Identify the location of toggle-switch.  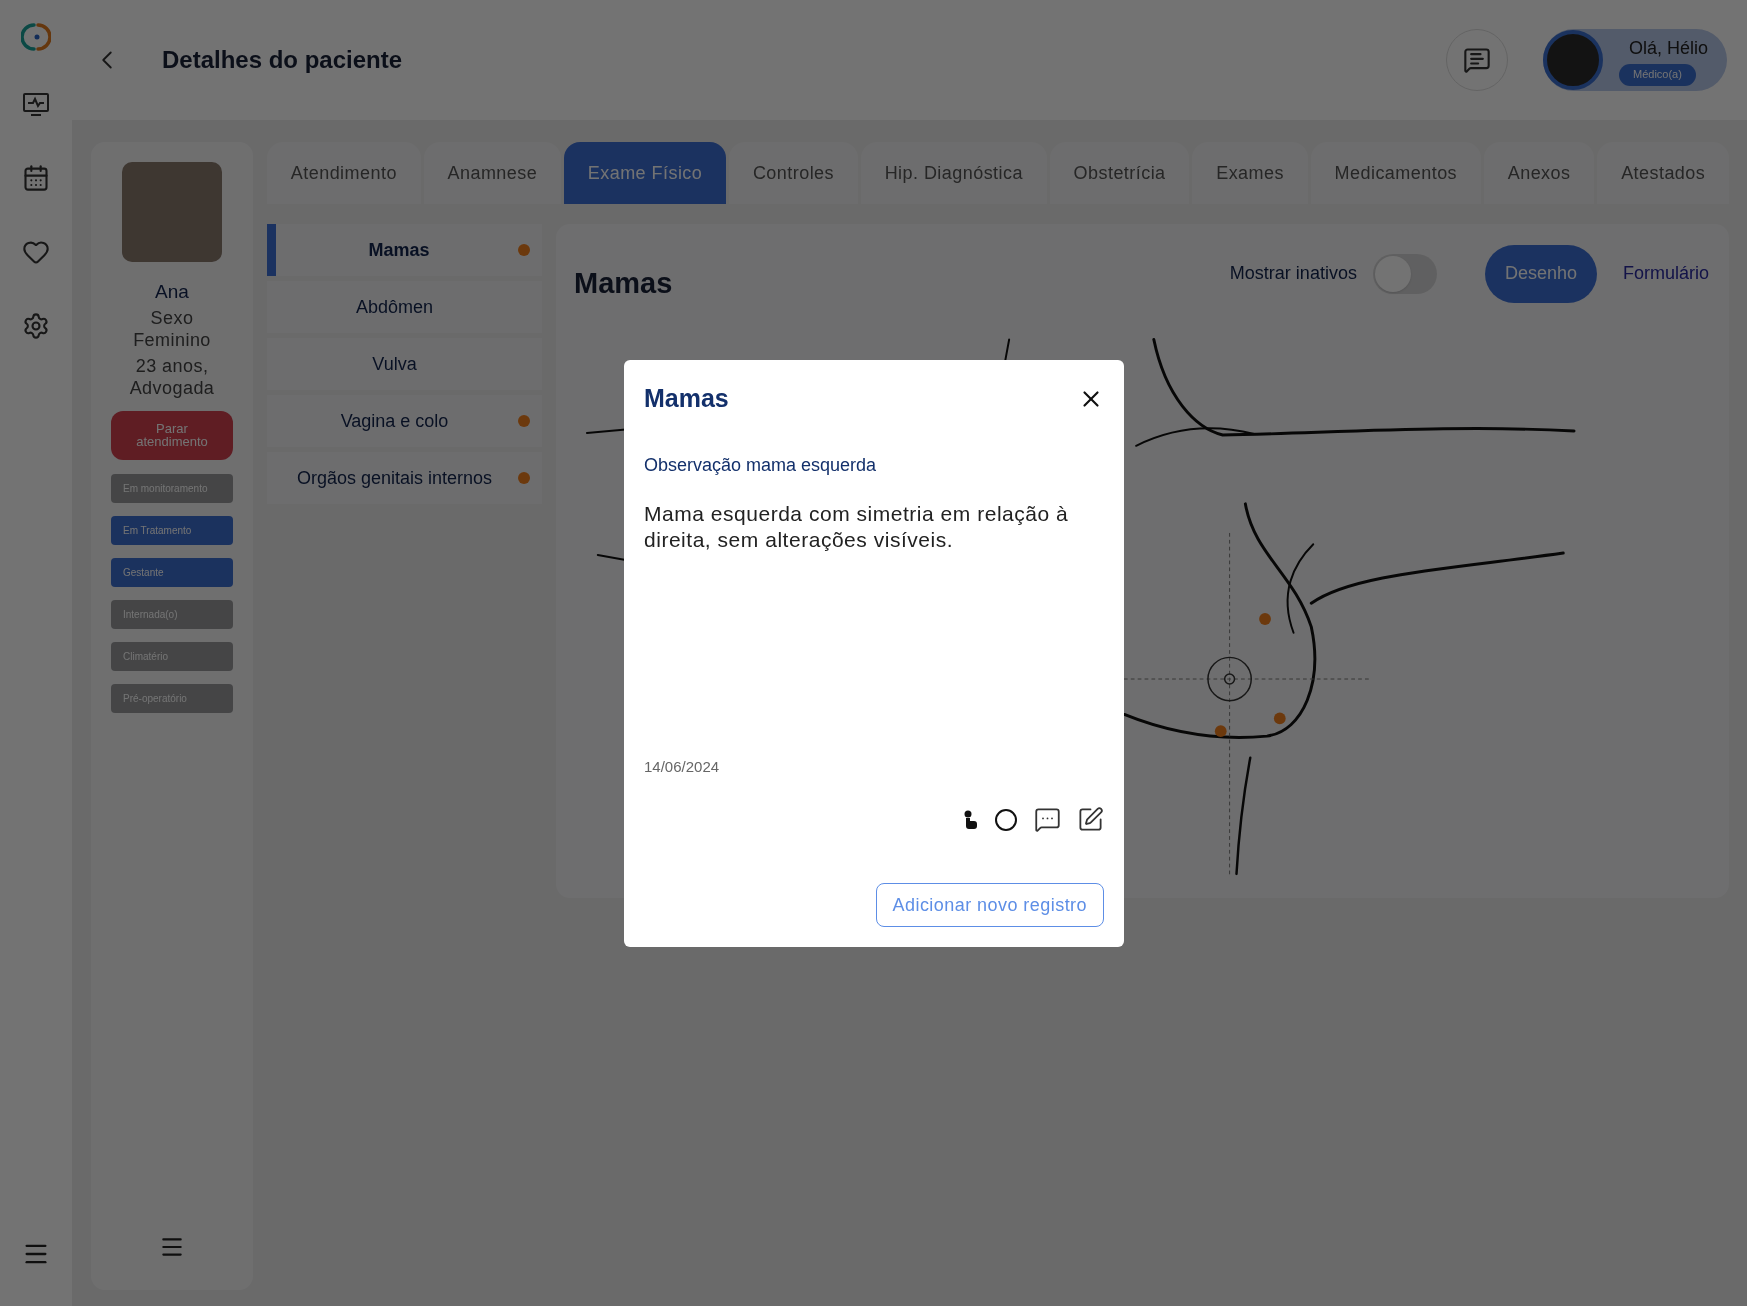
(1404, 273).